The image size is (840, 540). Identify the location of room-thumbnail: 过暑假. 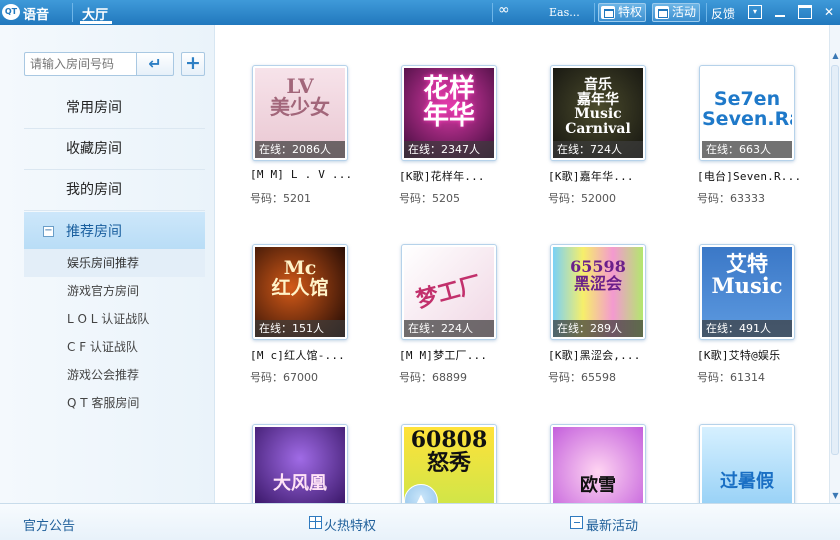
(747, 463).